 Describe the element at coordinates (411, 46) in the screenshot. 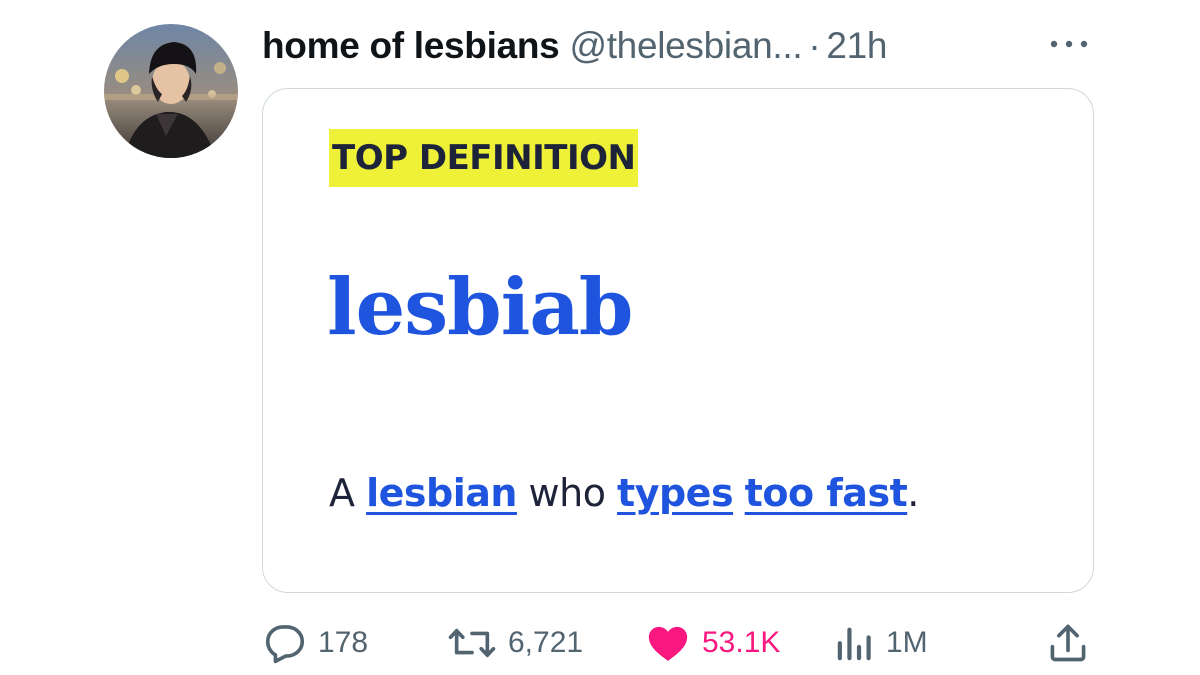

I see `display-name: home of lesbians` at that location.